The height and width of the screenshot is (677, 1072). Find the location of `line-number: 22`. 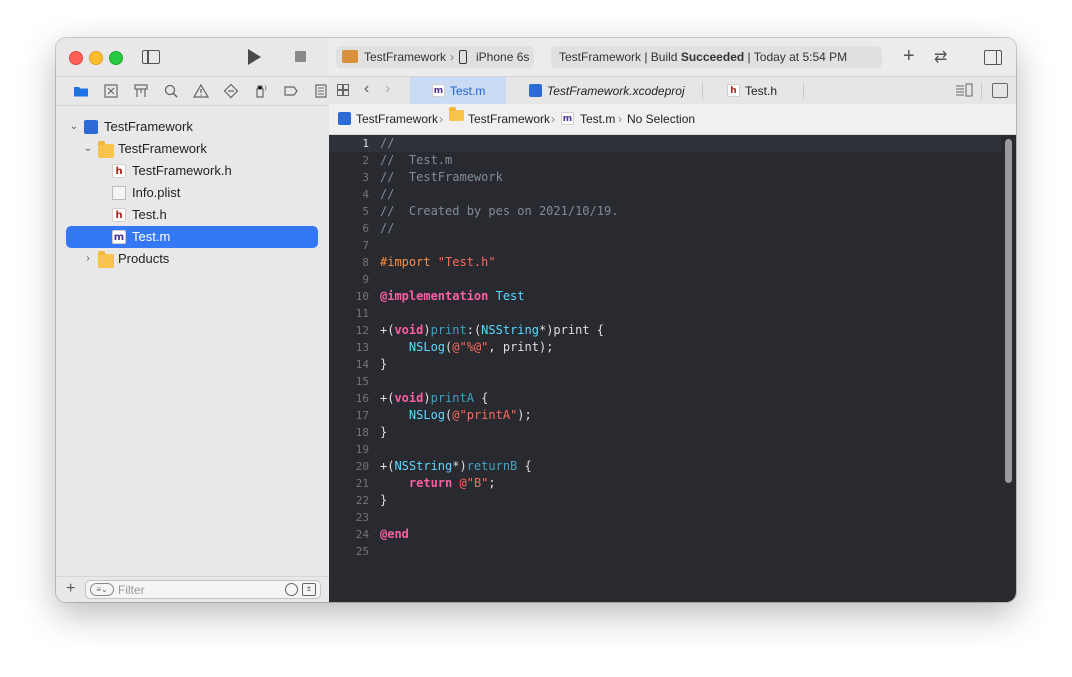

line-number: 22 is located at coordinates (349, 500).